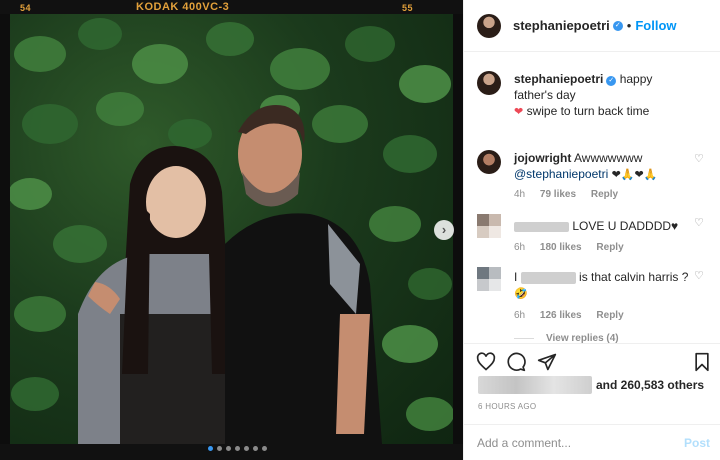 The height and width of the screenshot is (460, 720). I want to click on chevron-right-icon: ›, so click(444, 229).